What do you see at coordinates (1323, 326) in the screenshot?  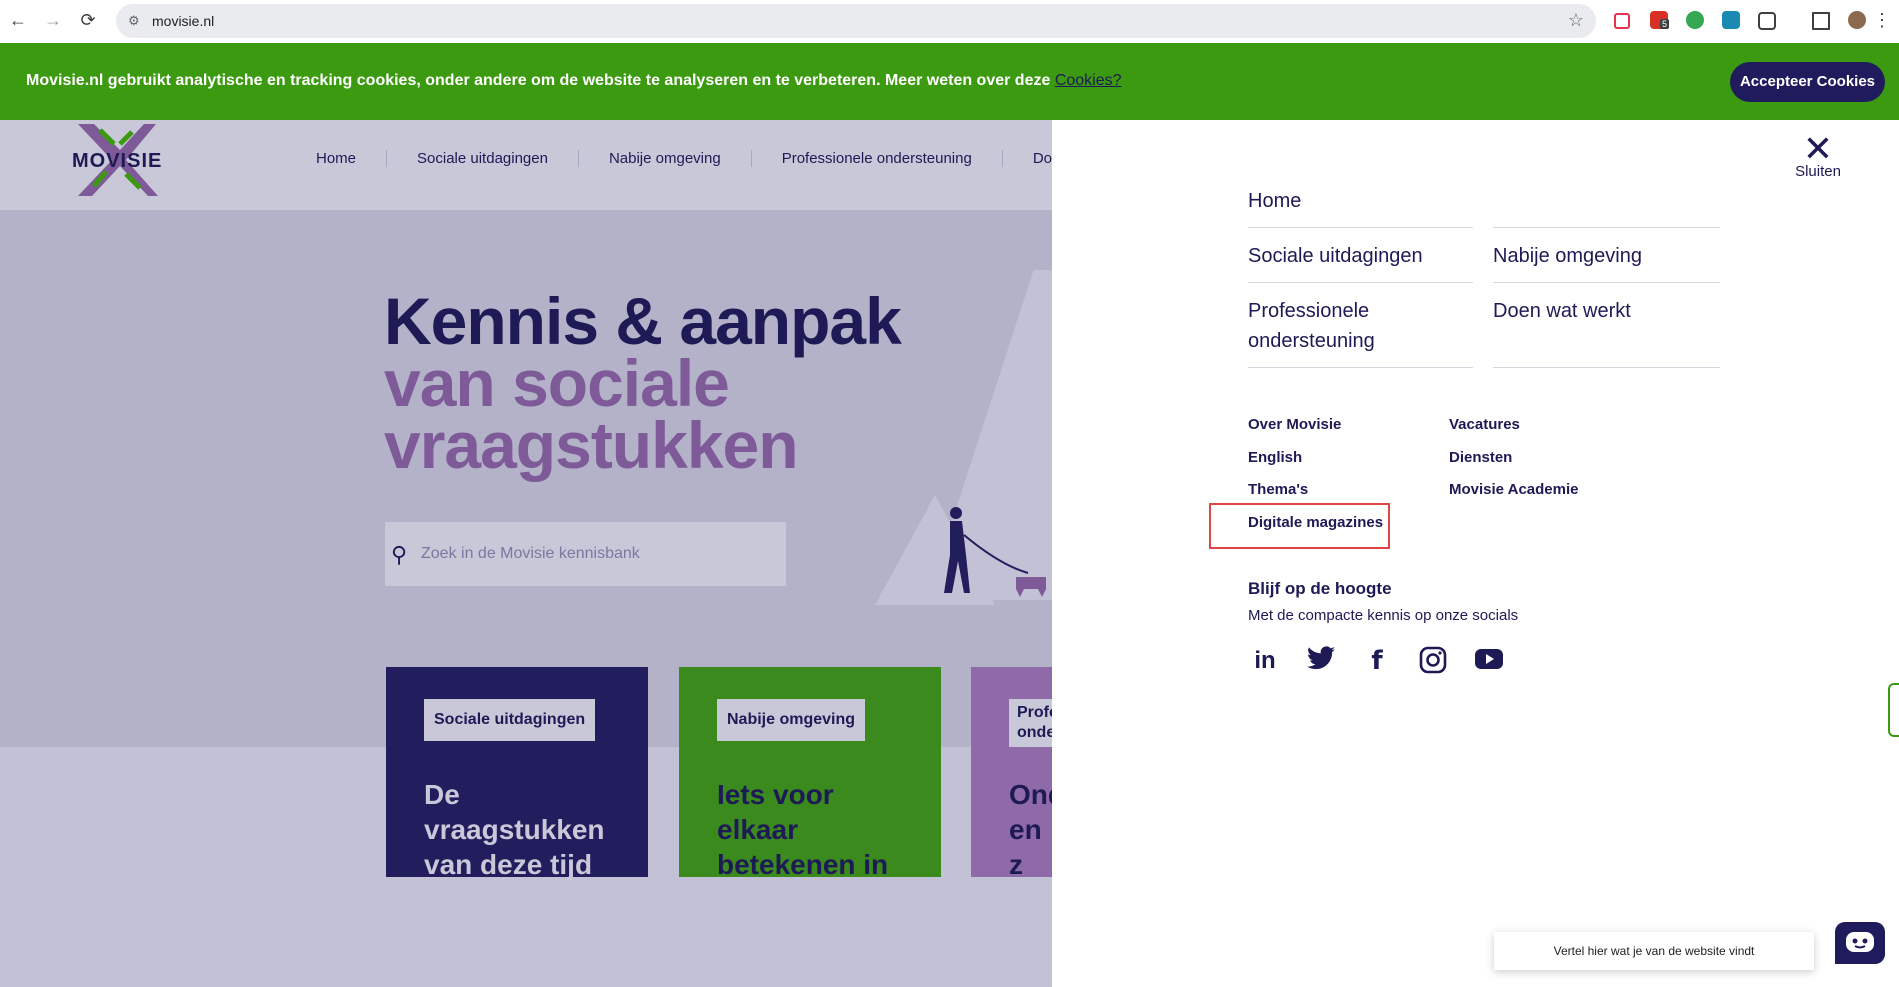 I see `menu-item-professionele-ondersteuning: Professionele ondersteuning` at bounding box center [1323, 326].